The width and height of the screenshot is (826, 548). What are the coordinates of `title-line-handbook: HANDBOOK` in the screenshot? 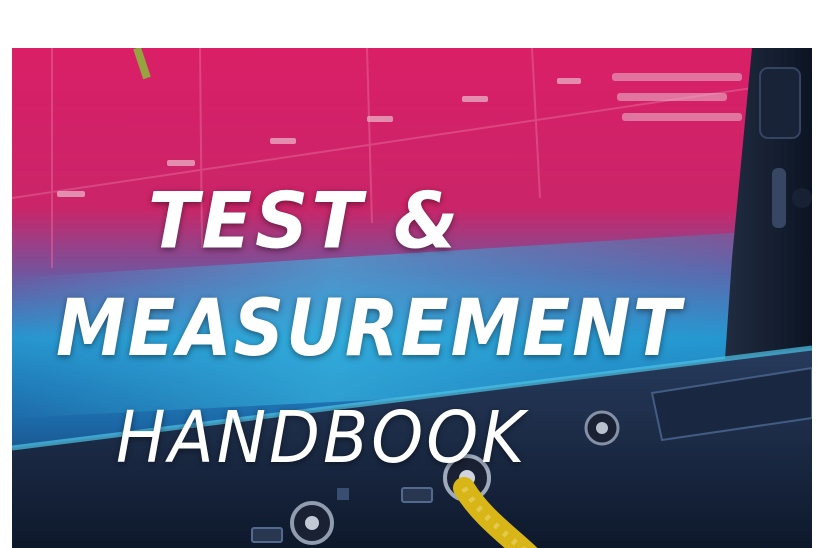 It's located at (322, 438).